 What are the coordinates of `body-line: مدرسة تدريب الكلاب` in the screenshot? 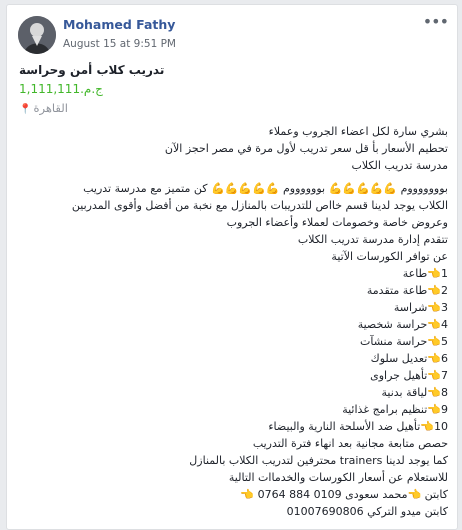 It's located at (400, 165).